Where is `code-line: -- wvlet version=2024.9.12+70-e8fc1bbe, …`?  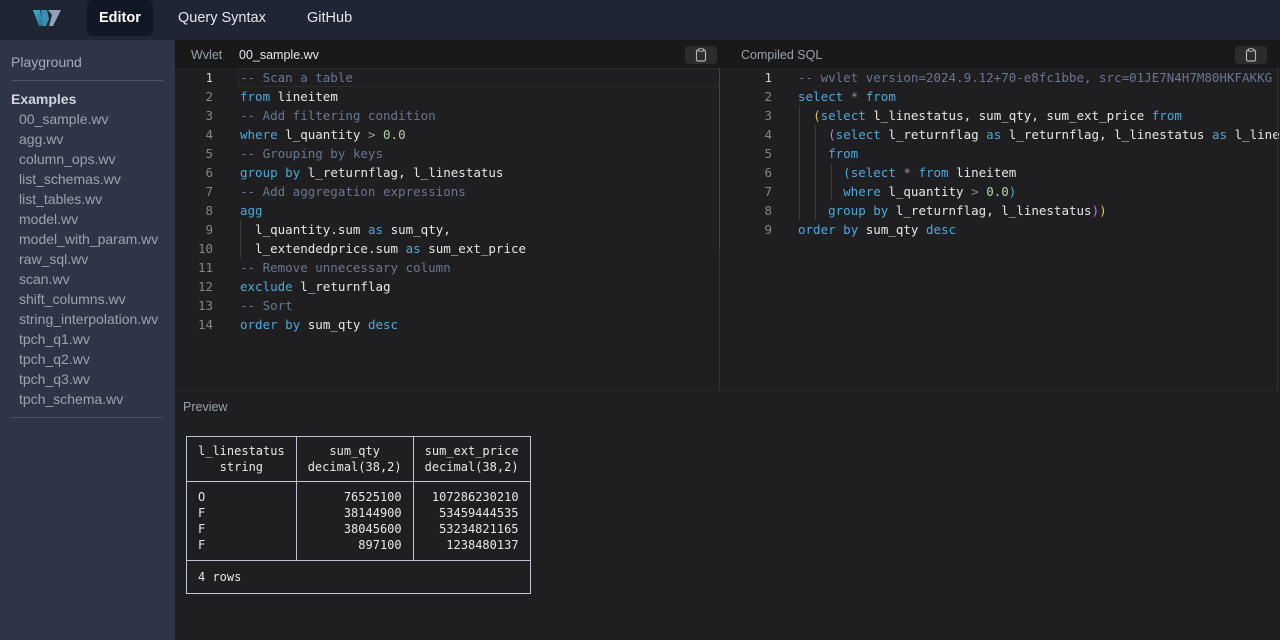 code-line: -- wvlet version=2024.9.12+70-e8fc1bbe, … is located at coordinates (1035, 77).